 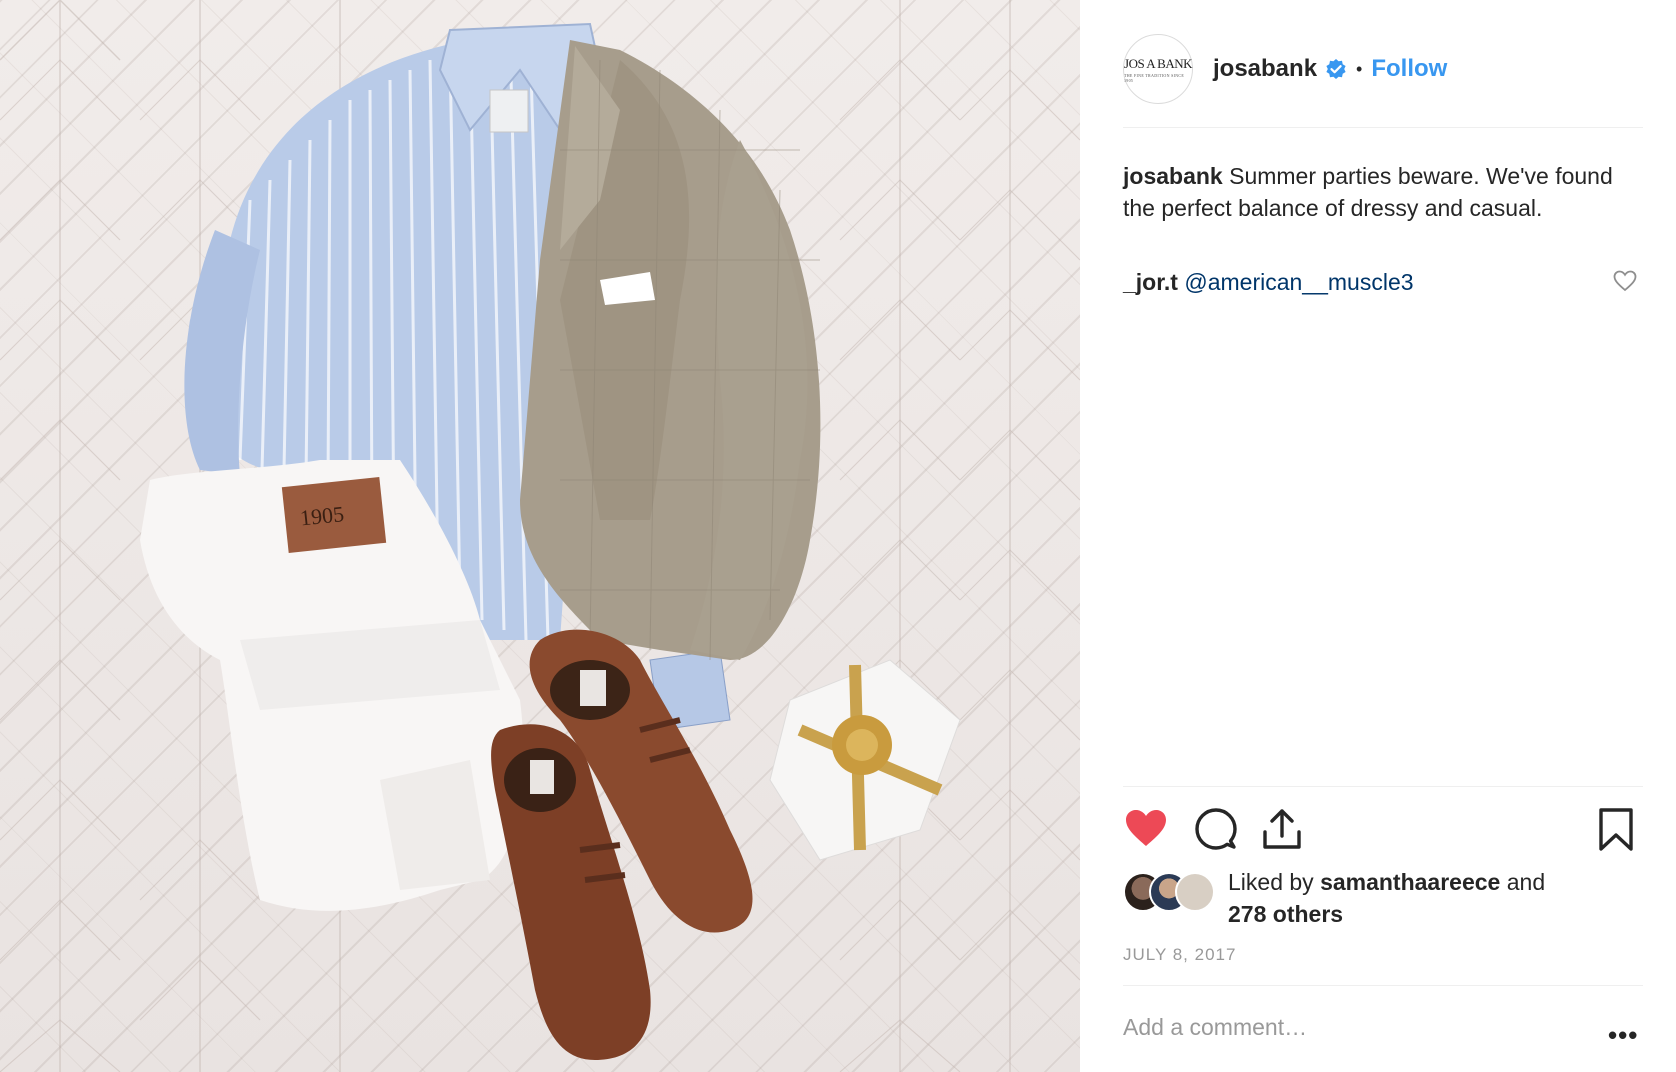 What do you see at coordinates (1625, 281) in the screenshot?
I see `heart-outline-icon` at bounding box center [1625, 281].